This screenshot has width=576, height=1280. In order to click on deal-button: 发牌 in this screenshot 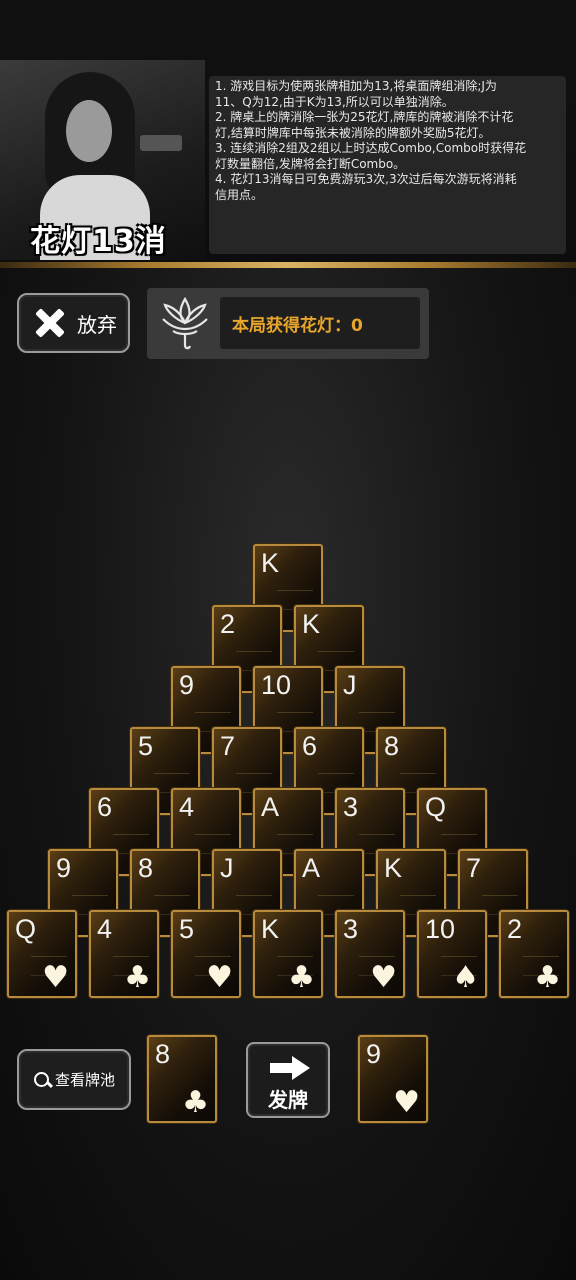, I will do `click(288, 1080)`.